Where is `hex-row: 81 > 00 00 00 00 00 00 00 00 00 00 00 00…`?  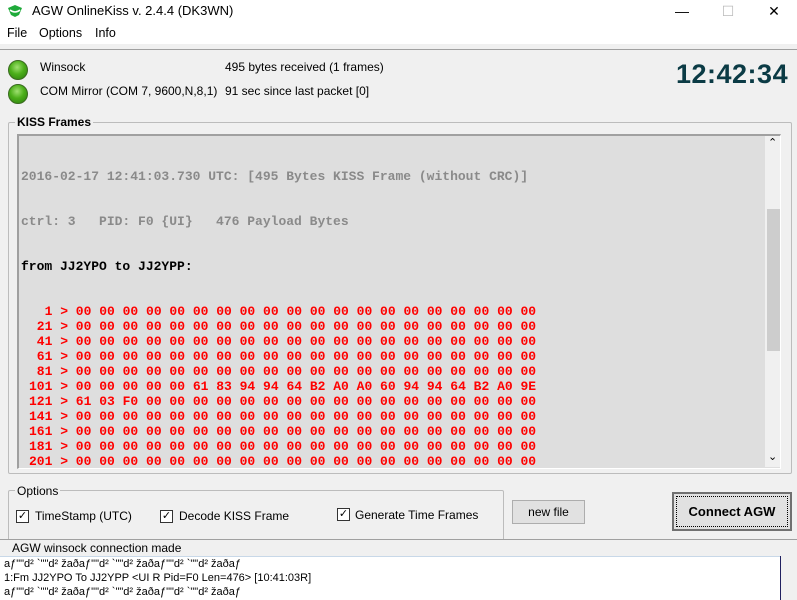 hex-row: 81 > 00 00 00 00 00 00 00 00 00 00 00 00… is located at coordinates (283, 371).